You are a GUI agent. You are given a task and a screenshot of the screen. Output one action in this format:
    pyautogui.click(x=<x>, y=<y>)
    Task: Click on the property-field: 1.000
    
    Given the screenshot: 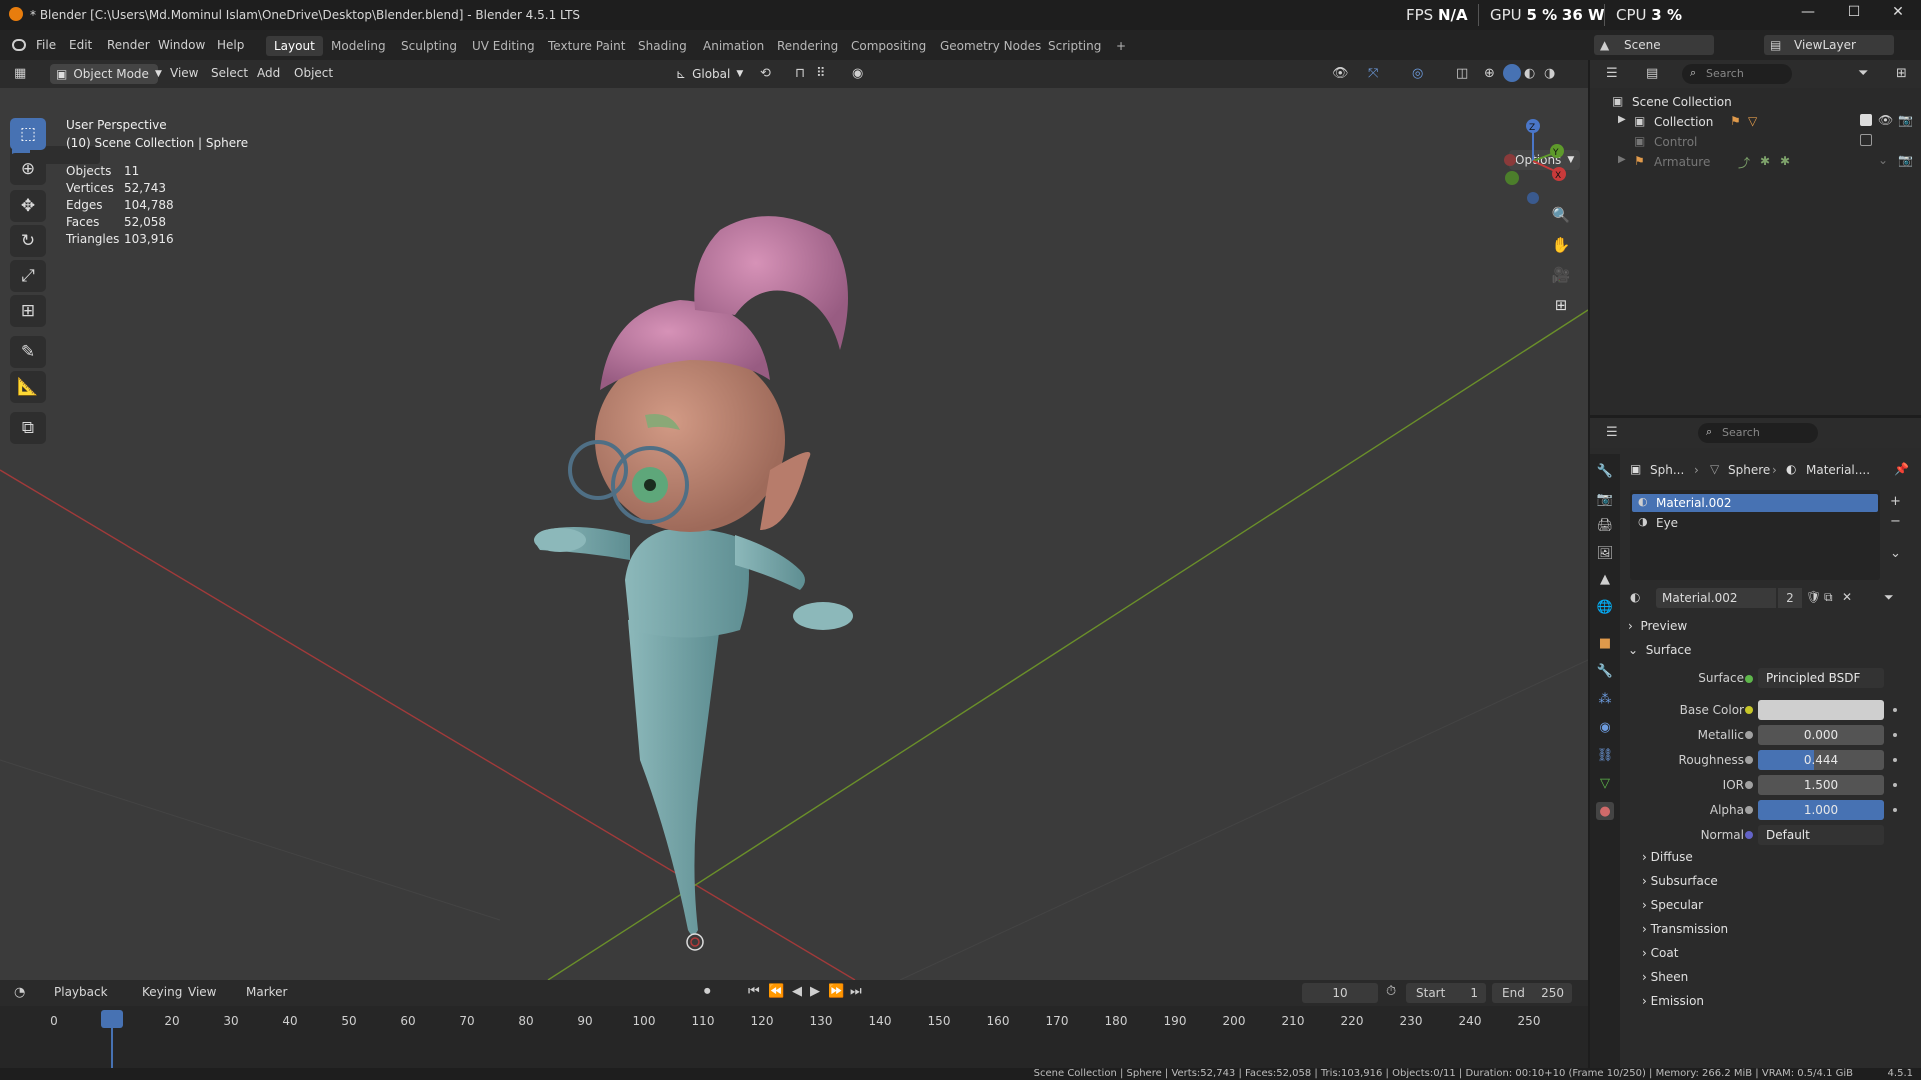 What is the action you would take?
    pyautogui.click(x=1821, y=810)
    